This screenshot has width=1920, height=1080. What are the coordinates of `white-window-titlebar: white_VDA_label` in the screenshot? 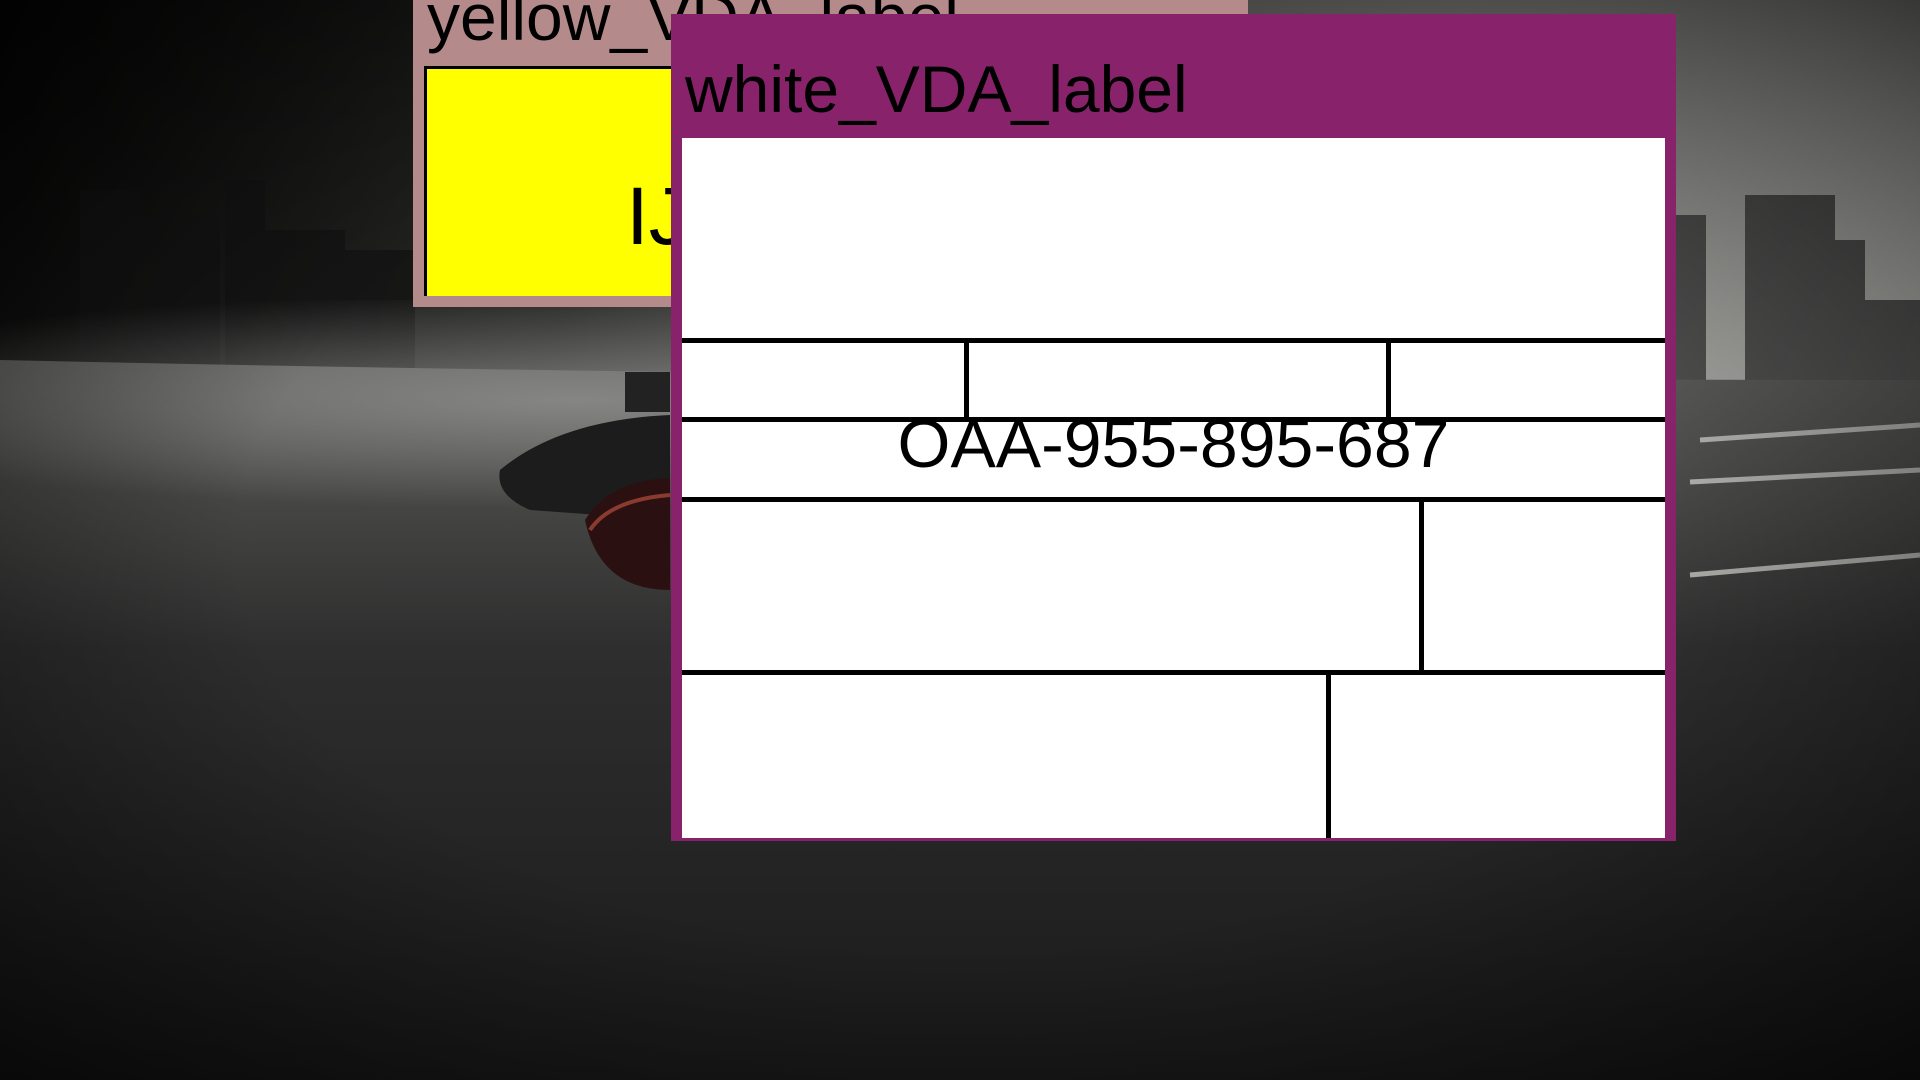 It's located at (1173, 72).